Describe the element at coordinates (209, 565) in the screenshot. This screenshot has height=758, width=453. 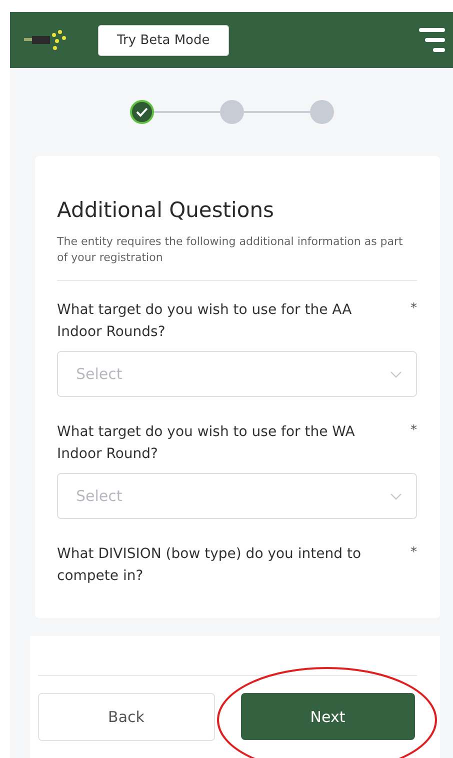
I see `question-label: What DIVISION (bow type) do you intend to compete in?` at that location.